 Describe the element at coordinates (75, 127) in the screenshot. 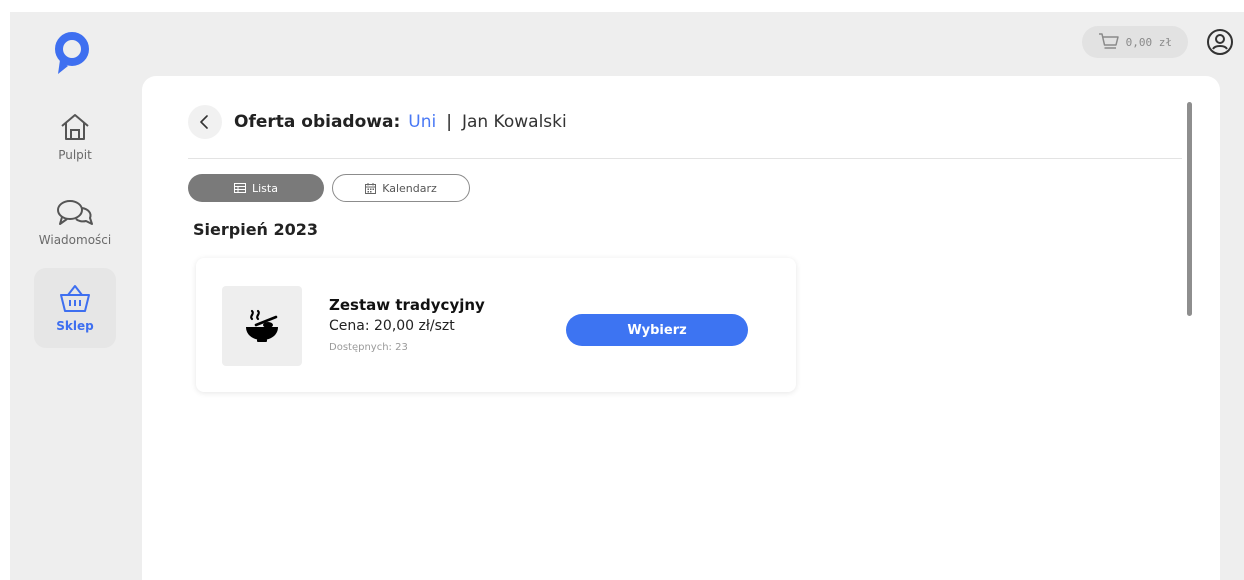

I see `home-icon` at that location.